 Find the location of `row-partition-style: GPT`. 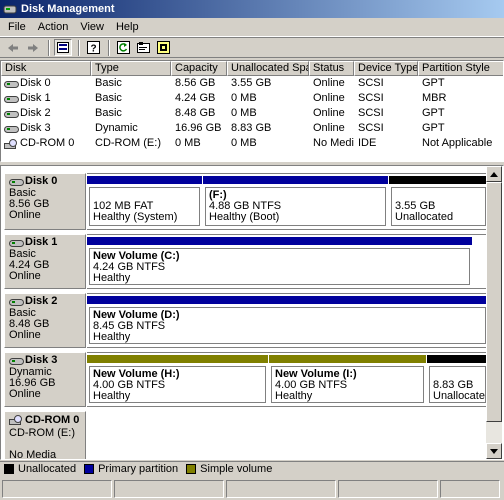

row-partition-style: GPT is located at coordinates (433, 128).